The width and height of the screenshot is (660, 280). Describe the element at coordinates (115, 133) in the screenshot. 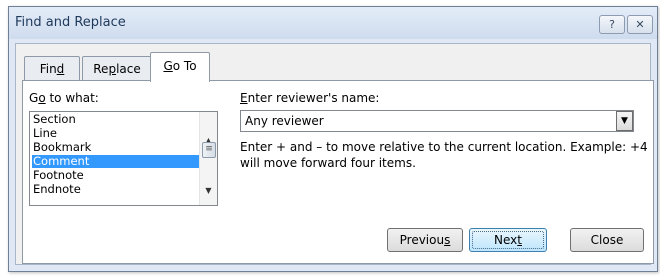

I see `list-item-line: Line` at that location.